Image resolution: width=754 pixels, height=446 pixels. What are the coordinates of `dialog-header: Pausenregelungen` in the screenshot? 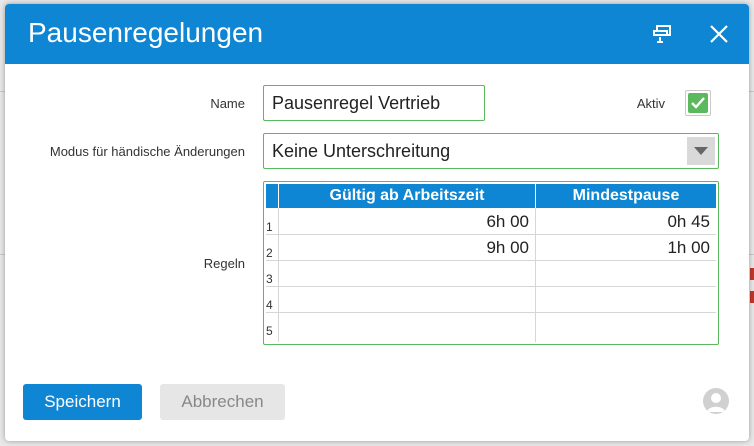 It's located at (377, 34).